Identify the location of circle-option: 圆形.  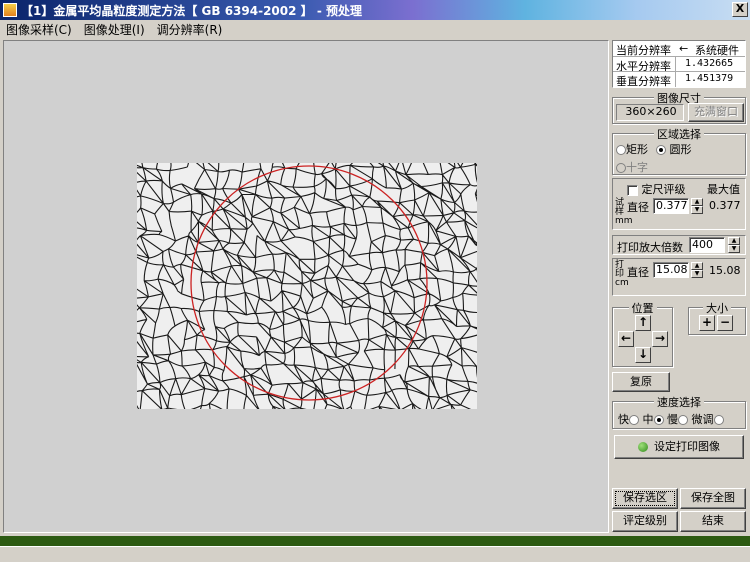
(674, 149).